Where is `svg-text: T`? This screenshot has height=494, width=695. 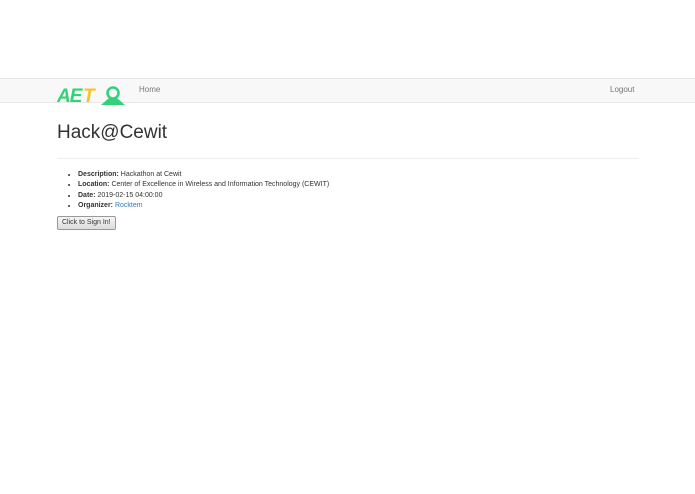
svg-text: T is located at coordinates (89, 96).